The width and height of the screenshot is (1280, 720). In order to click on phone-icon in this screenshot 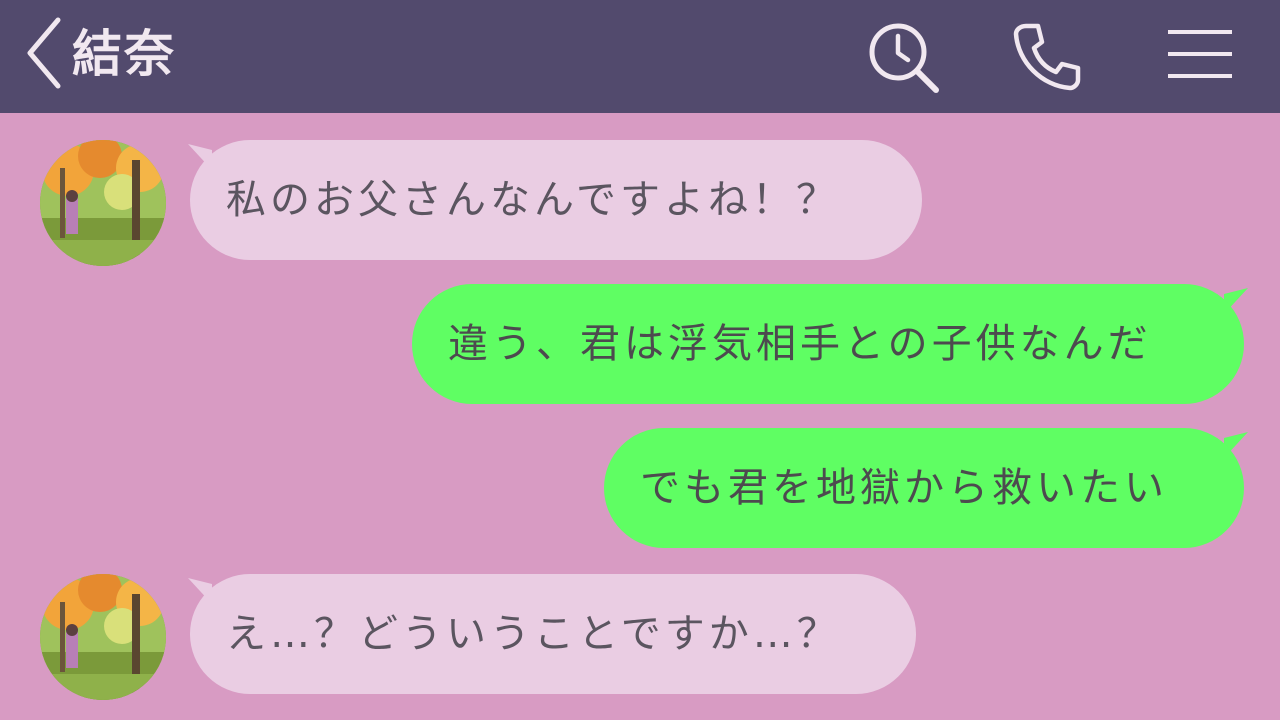, I will do `click(1048, 56)`.